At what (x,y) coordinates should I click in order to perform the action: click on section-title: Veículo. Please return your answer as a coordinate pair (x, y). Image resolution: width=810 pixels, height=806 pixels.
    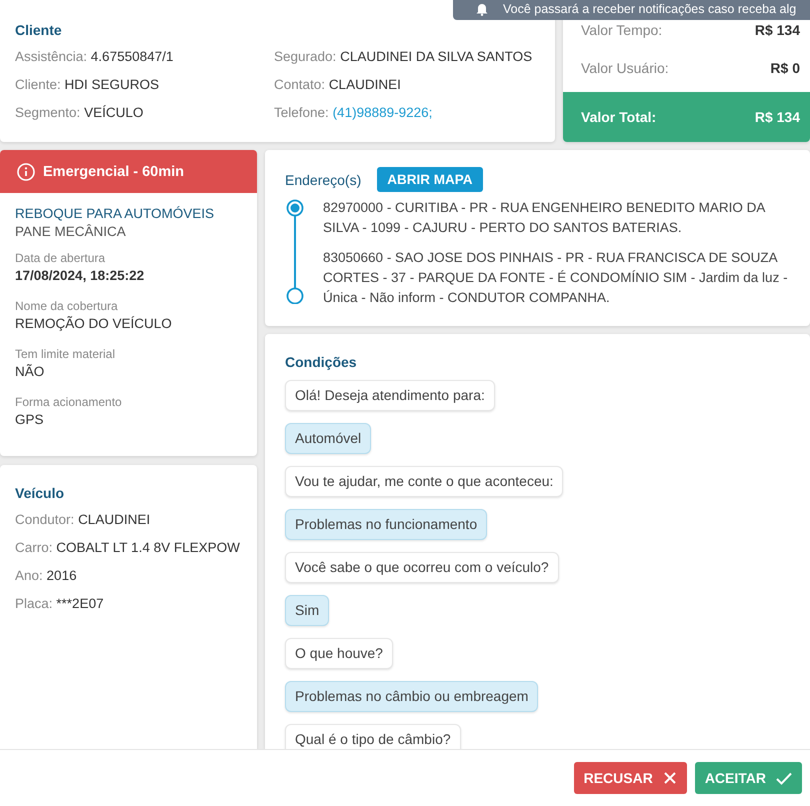
    Looking at the image, I should click on (40, 493).